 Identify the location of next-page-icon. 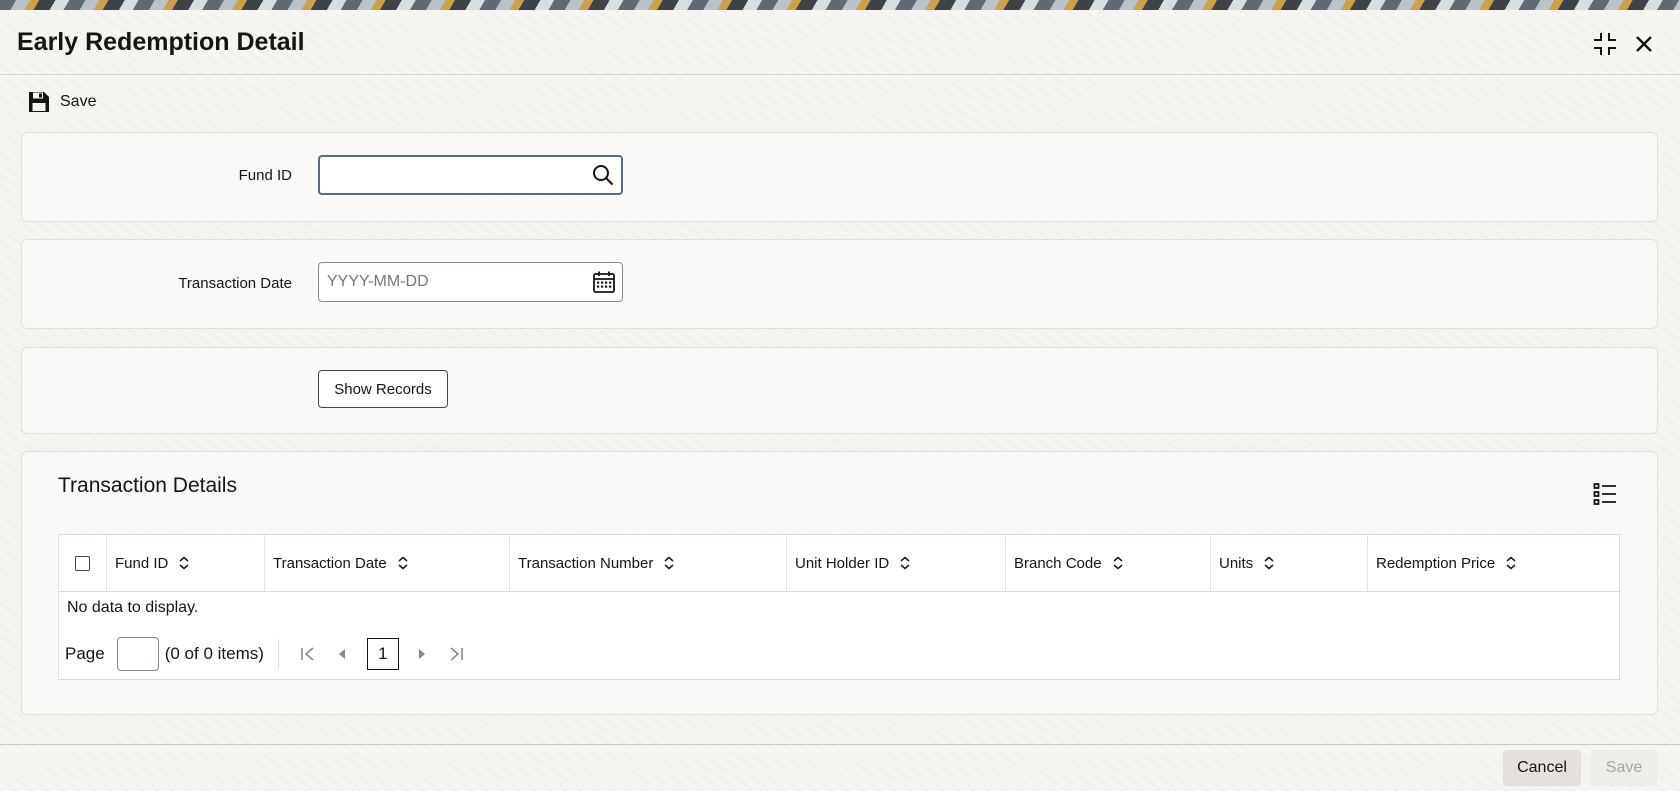
(421, 654).